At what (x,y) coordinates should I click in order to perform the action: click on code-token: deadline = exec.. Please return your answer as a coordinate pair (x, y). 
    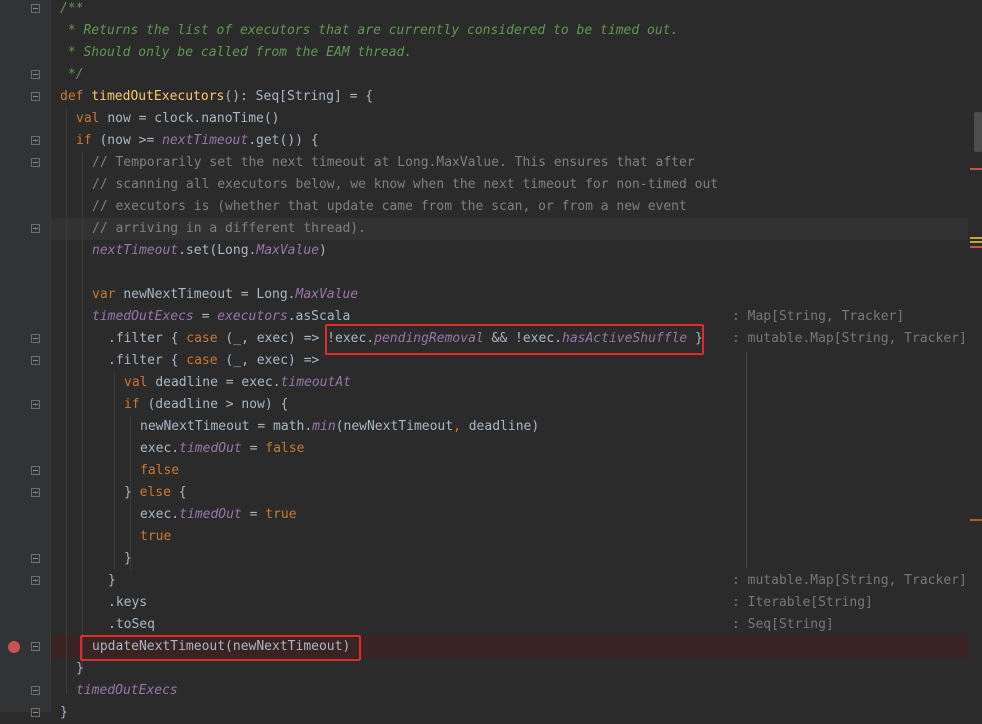
    Looking at the image, I should click on (218, 382).